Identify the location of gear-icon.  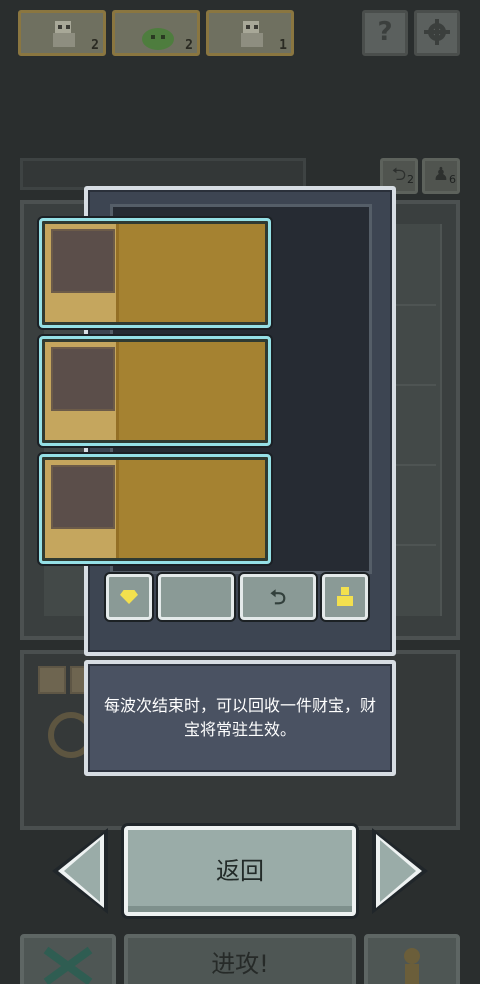
(437, 32).